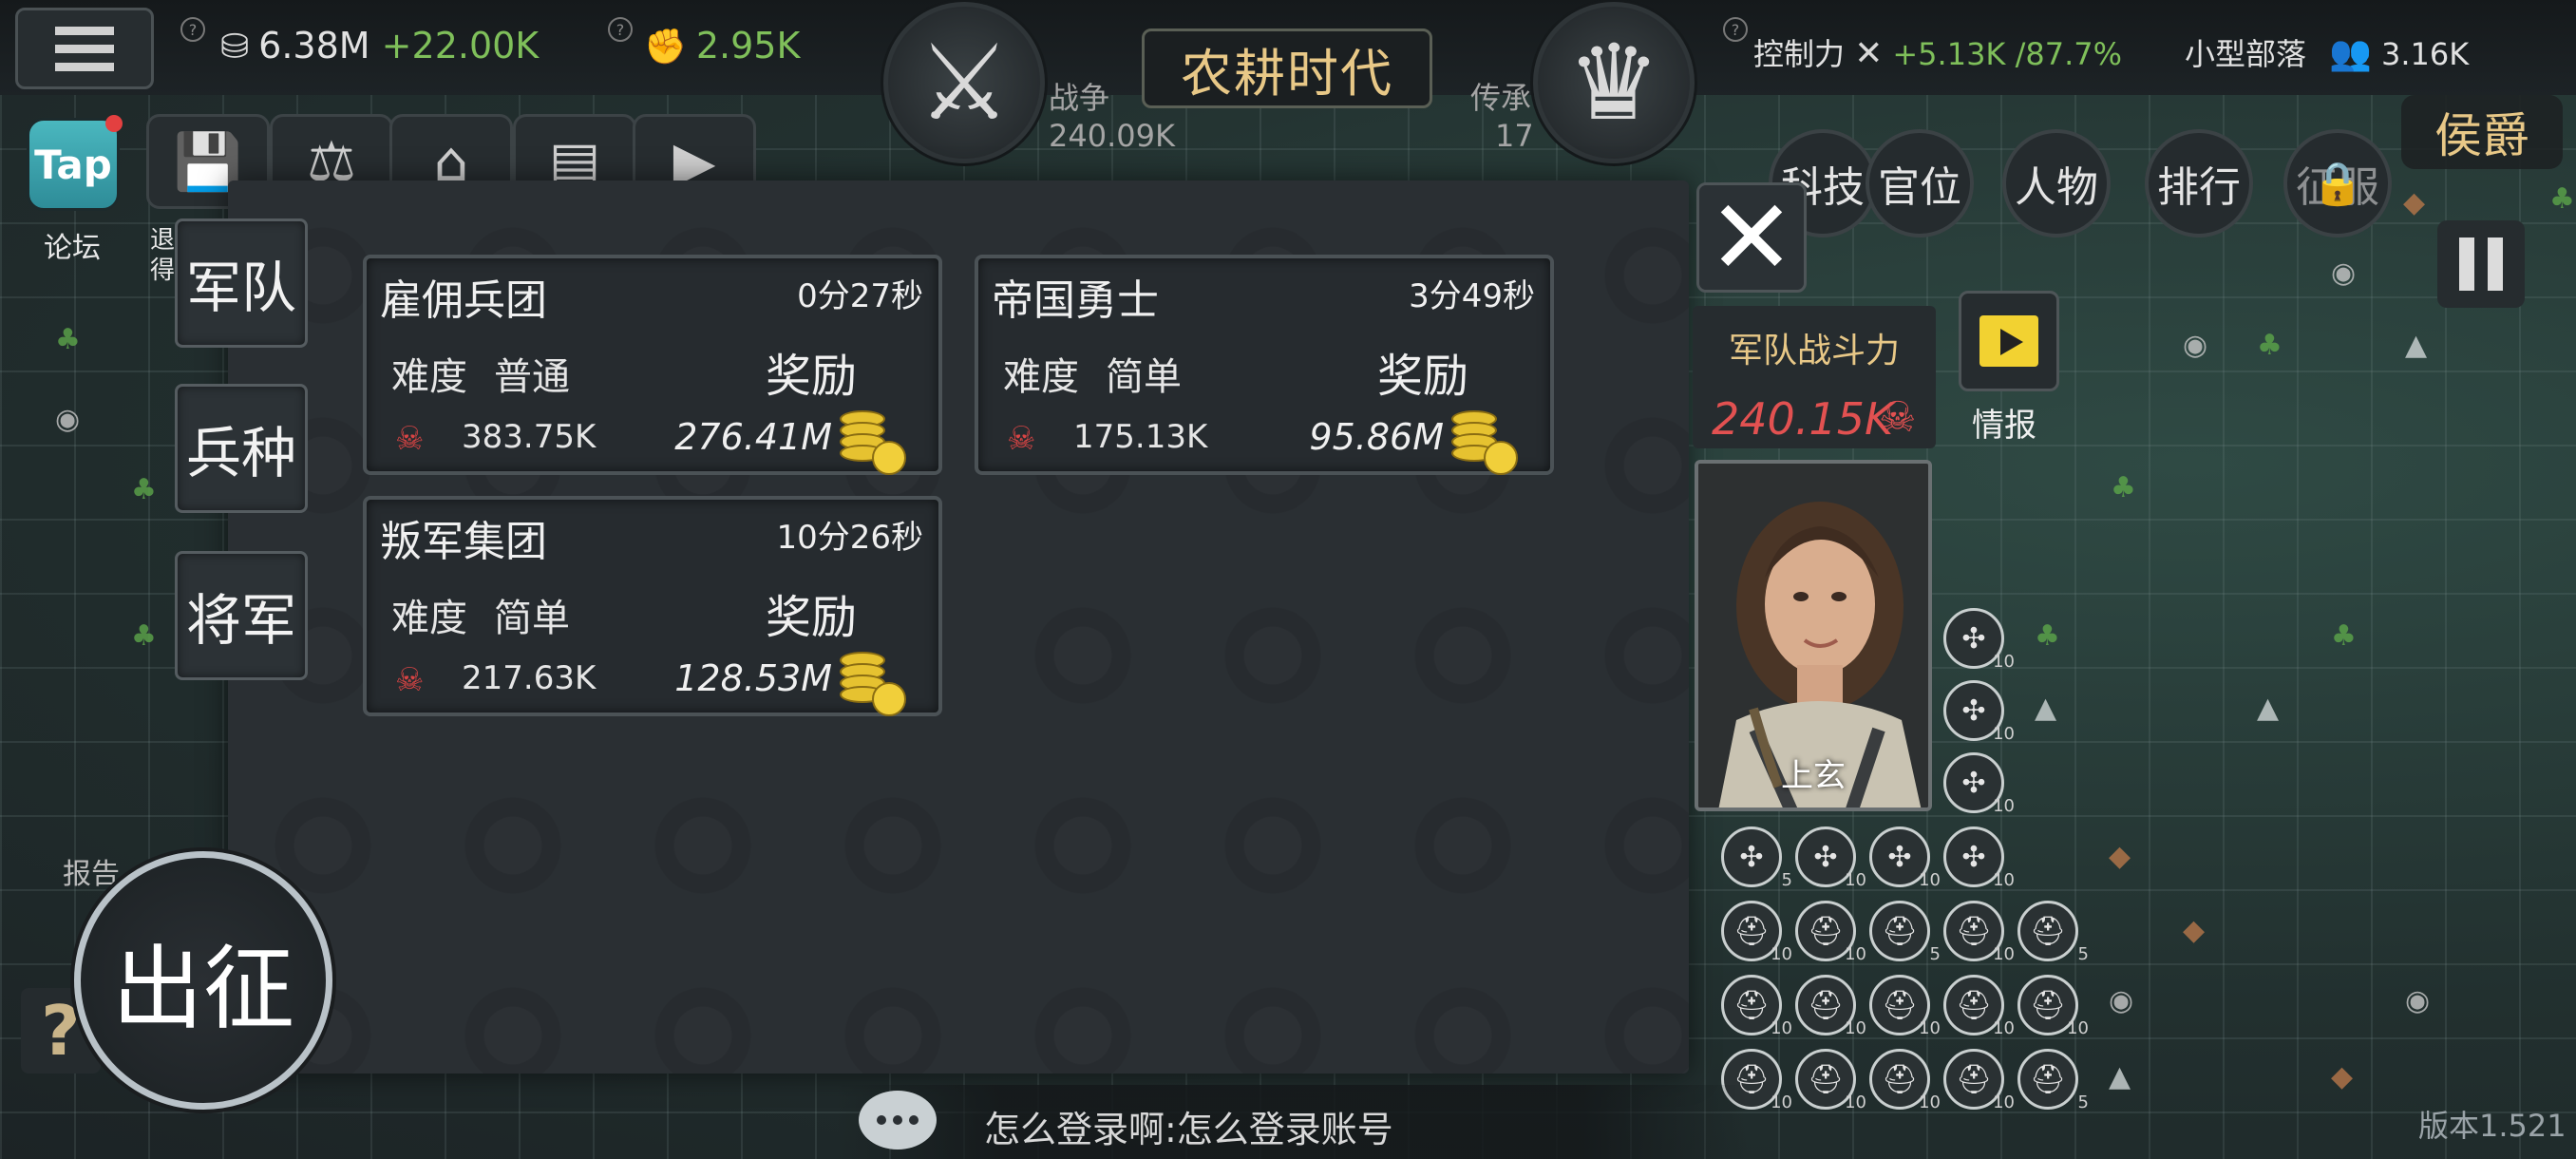  What do you see at coordinates (114, 123) in the screenshot?
I see `notification-dot` at bounding box center [114, 123].